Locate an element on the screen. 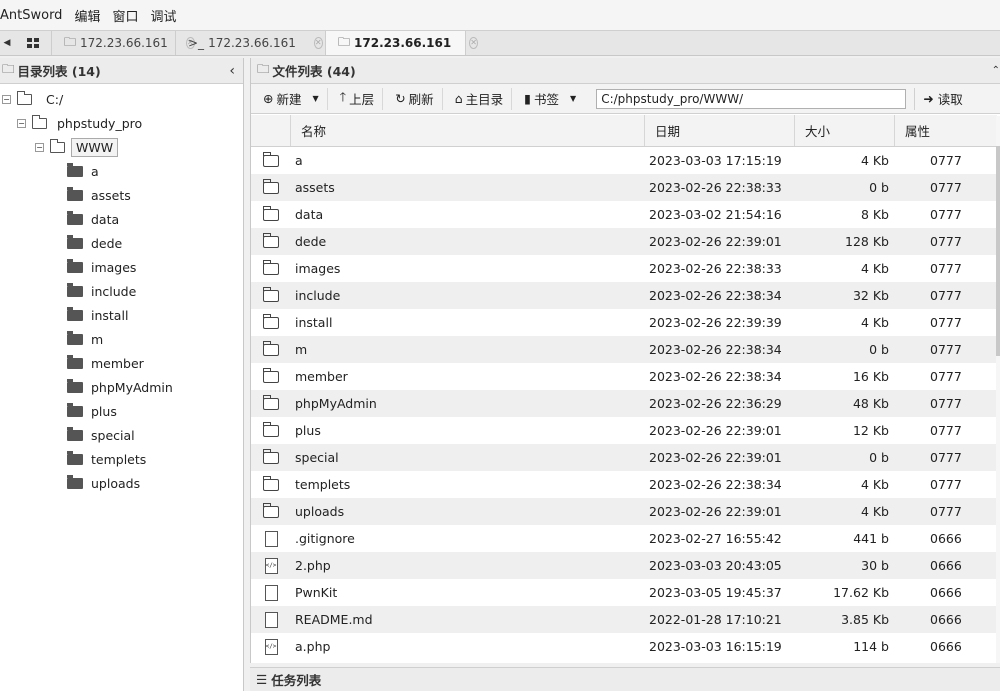  path-input is located at coordinates (751, 98).